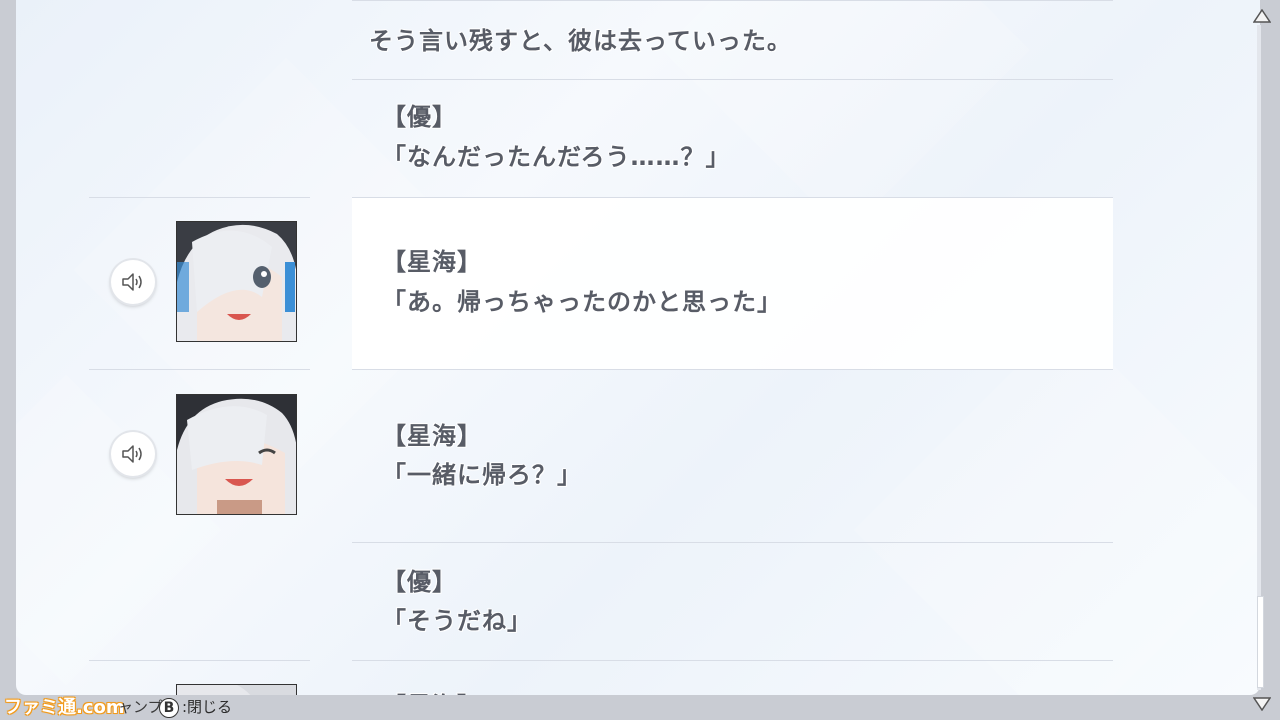 This screenshot has width=1280, height=720. What do you see at coordinates (169, 708) in the screenshot?
I see `b-button-glyph: B` at bounding box center [169, 708].